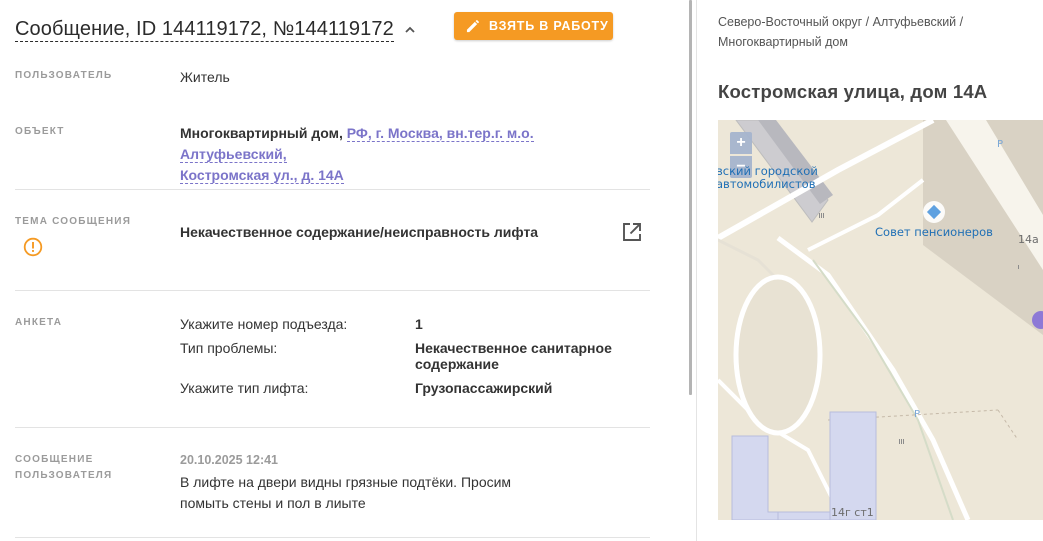  I want to click on user-label: ПОЛЬЗОВАТЕЛЬ, so click(64, 75).